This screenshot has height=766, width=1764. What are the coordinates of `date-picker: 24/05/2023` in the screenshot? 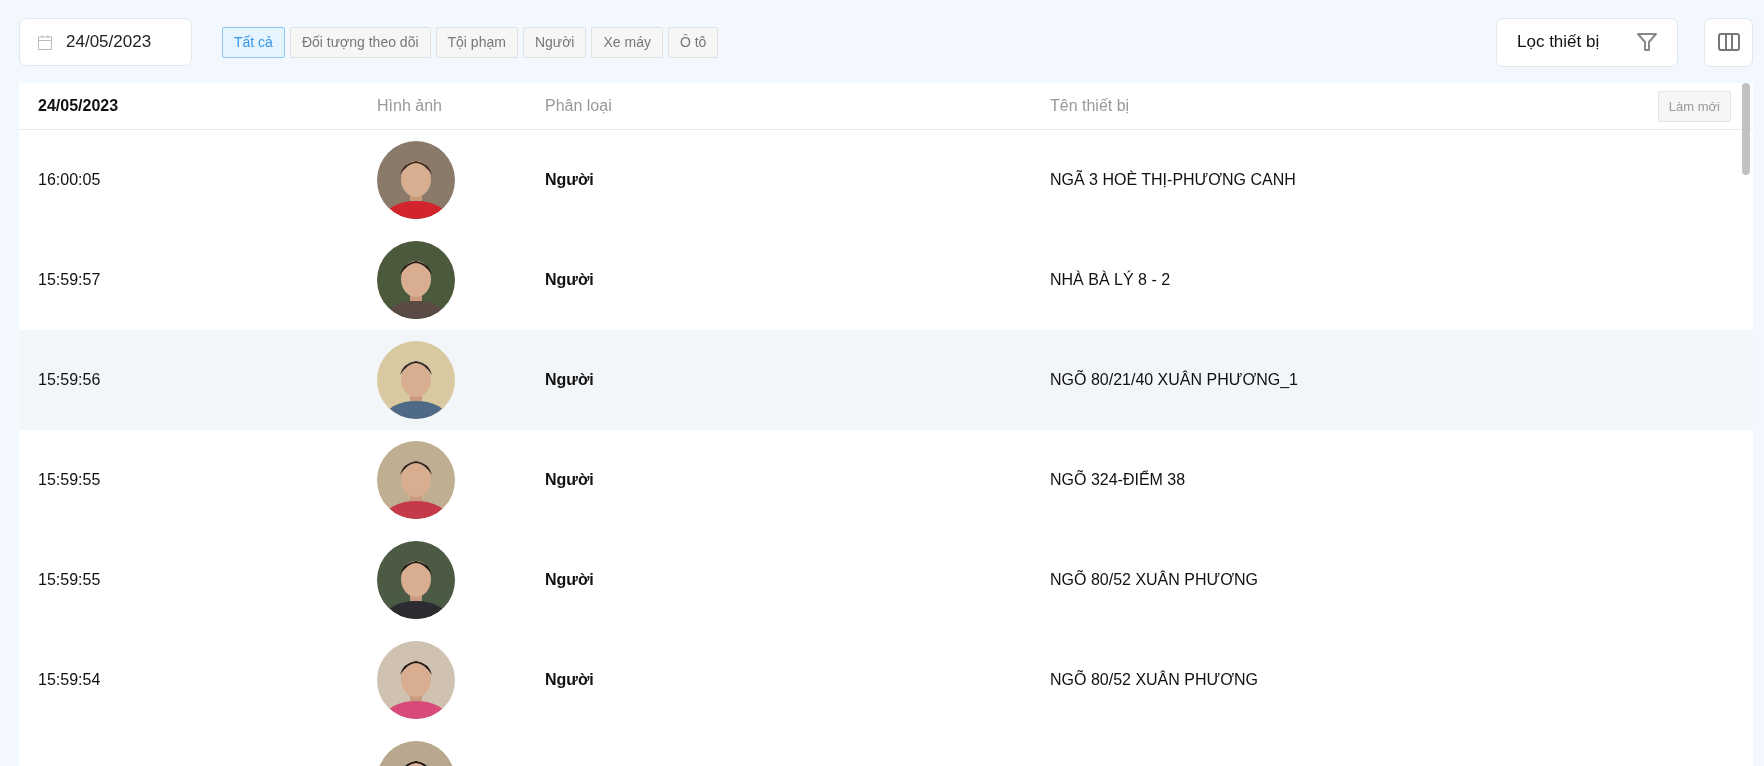 It's located at (105, 42).